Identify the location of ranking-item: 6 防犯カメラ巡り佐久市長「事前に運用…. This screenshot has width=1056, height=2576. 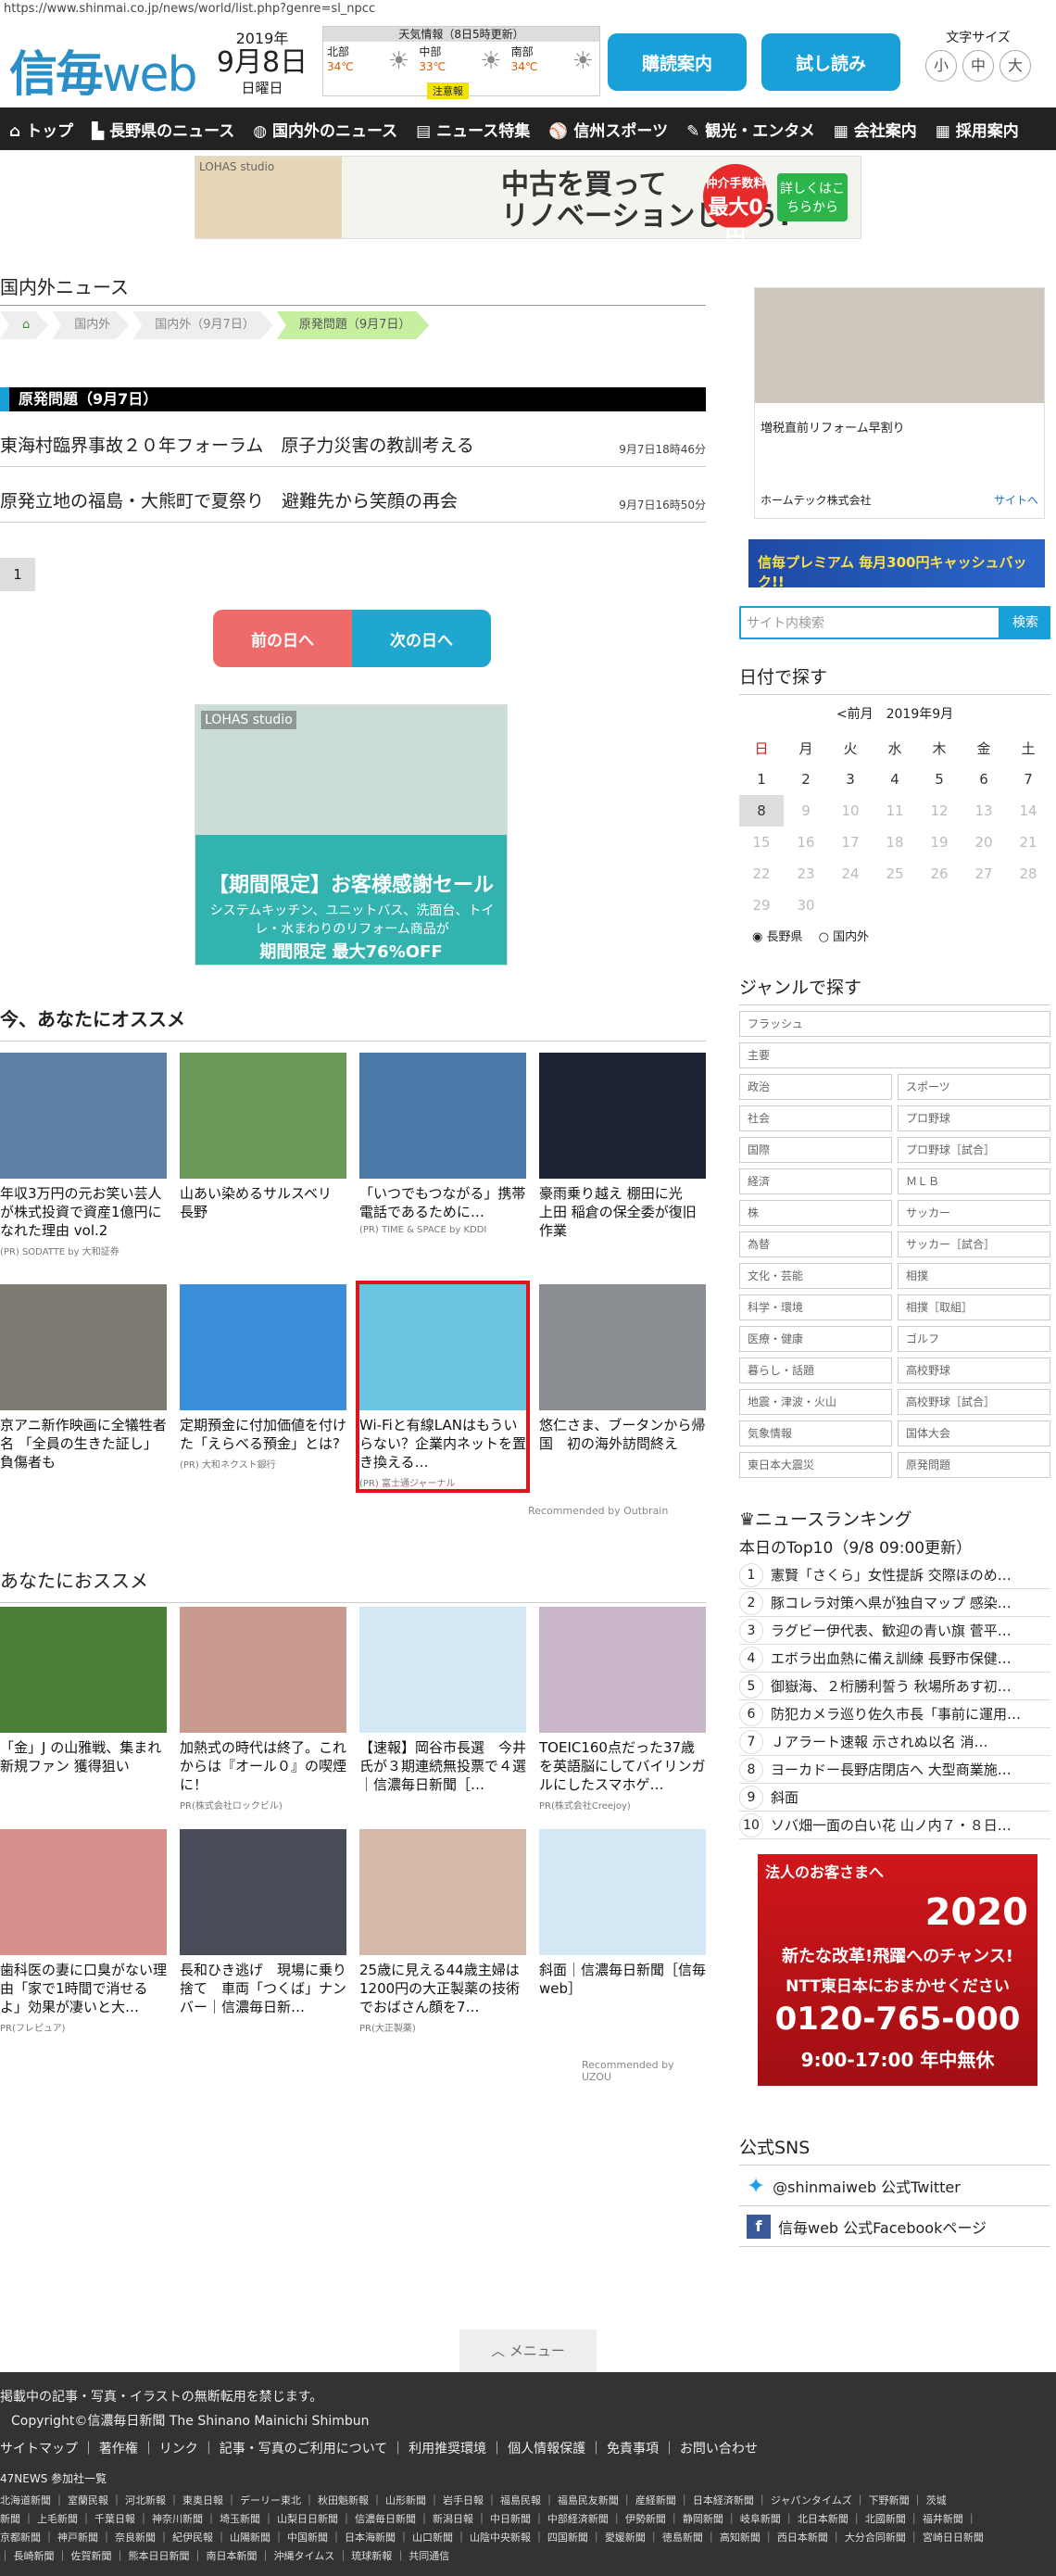
(894, 1714).